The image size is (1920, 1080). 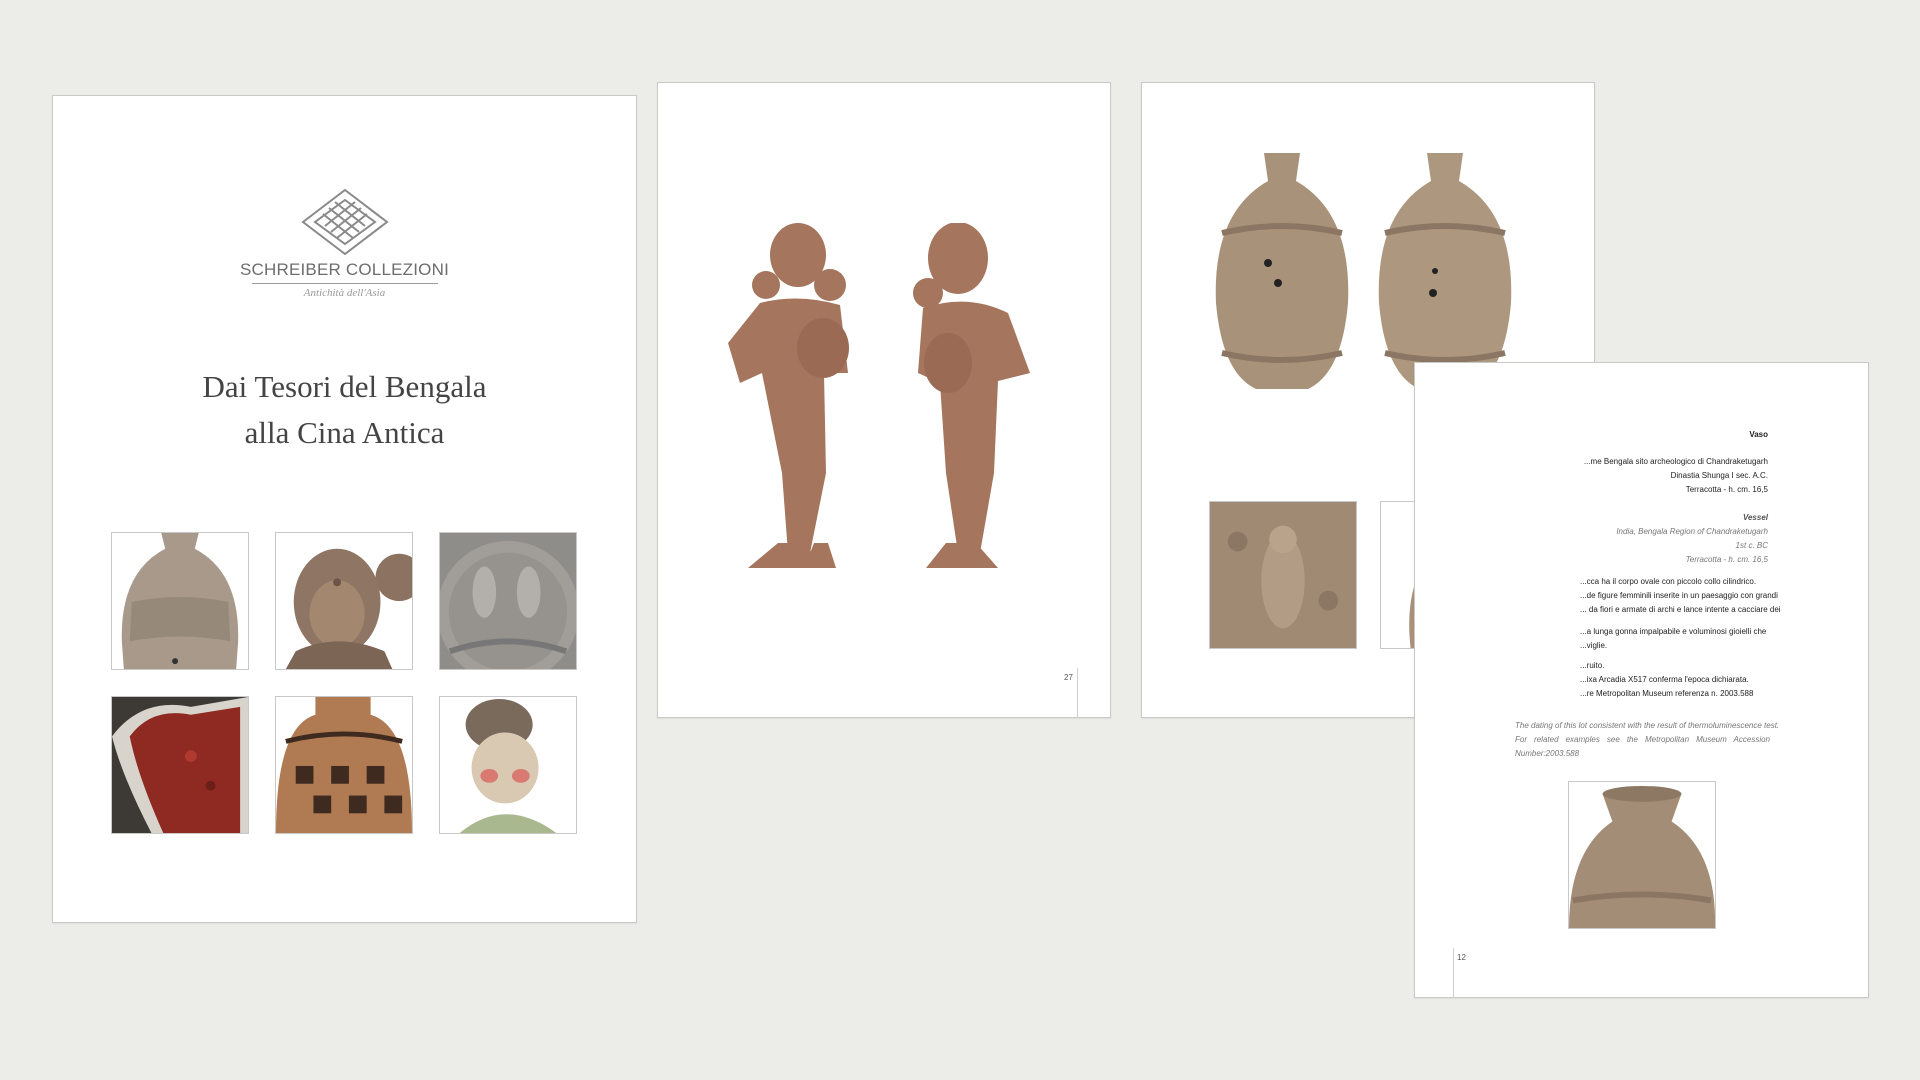 I want to click on catalog-title: Dai Tesori del Bengala alla Cina Antica, so click(x=344, y=410).